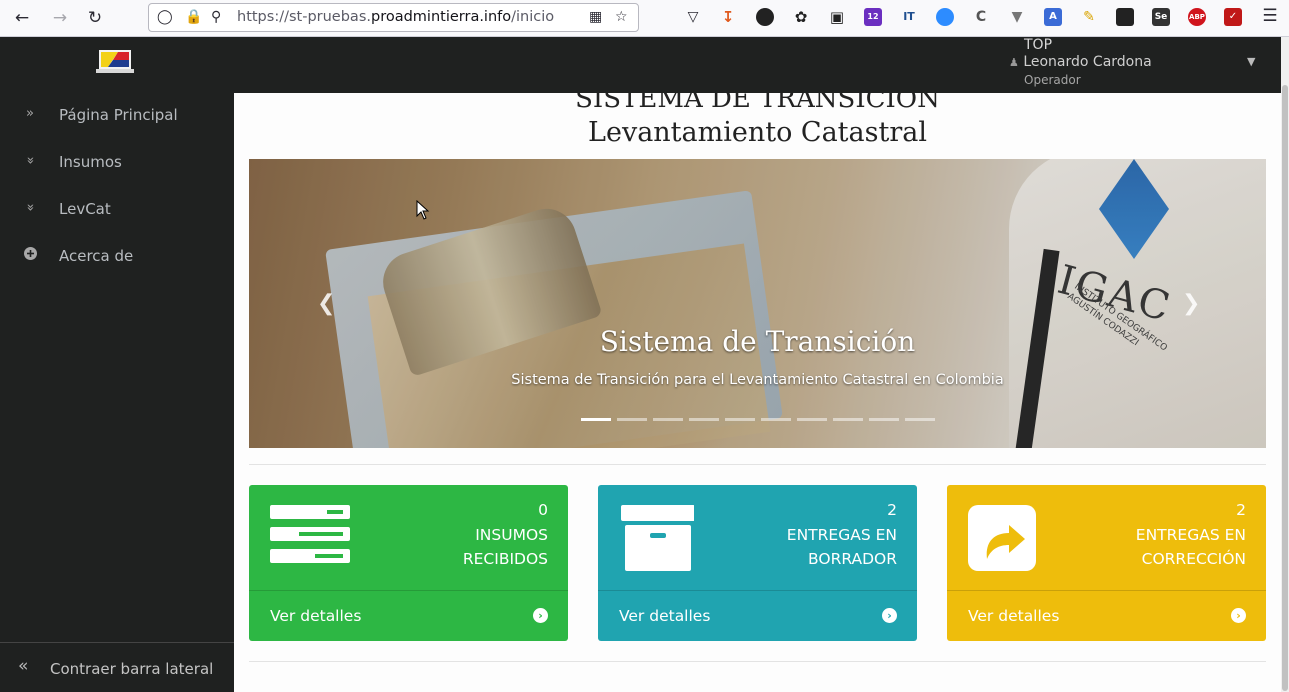 The height and width of the screenshot is (692, 1289). What do you see at coordinates (765, 17) in the screenshot?
I see `extension-ublock-icon` at bounding box center [765, 17].